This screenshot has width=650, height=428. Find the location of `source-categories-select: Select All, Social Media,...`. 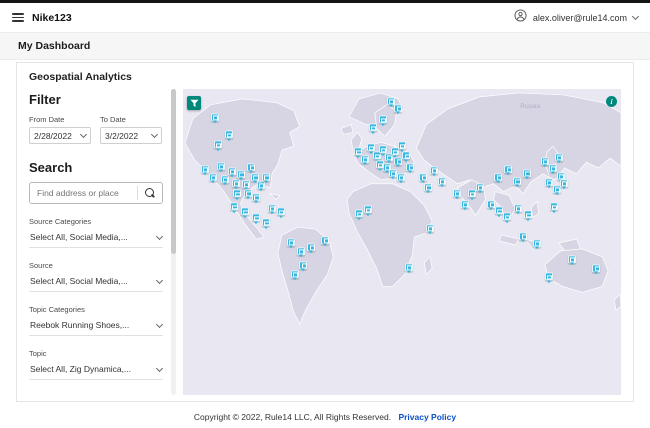

source-categories-select: Select All, Social Media,... is located at coordinates (96, 238).